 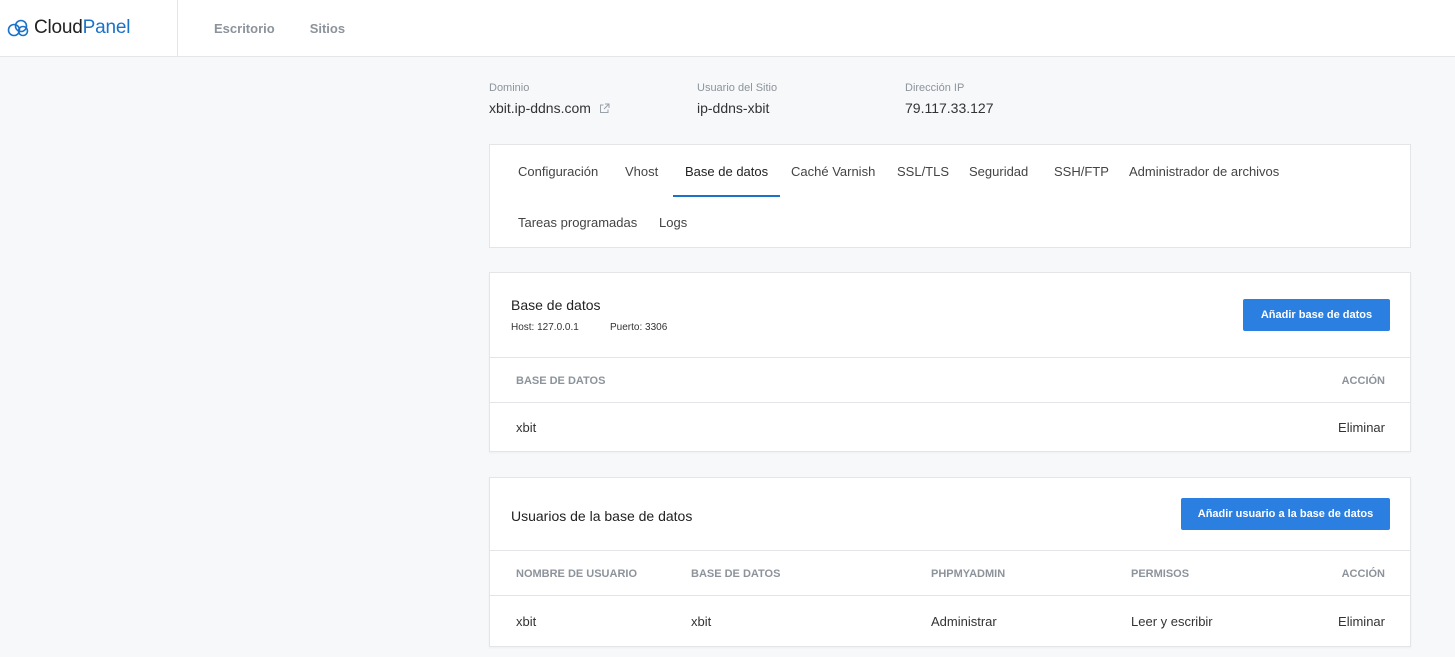 What do you see at coordinates (727, 28) in the screenshot?
I see `top-bar: CloudPanel Escritorio Sitios` at bounding box center [727, 28].